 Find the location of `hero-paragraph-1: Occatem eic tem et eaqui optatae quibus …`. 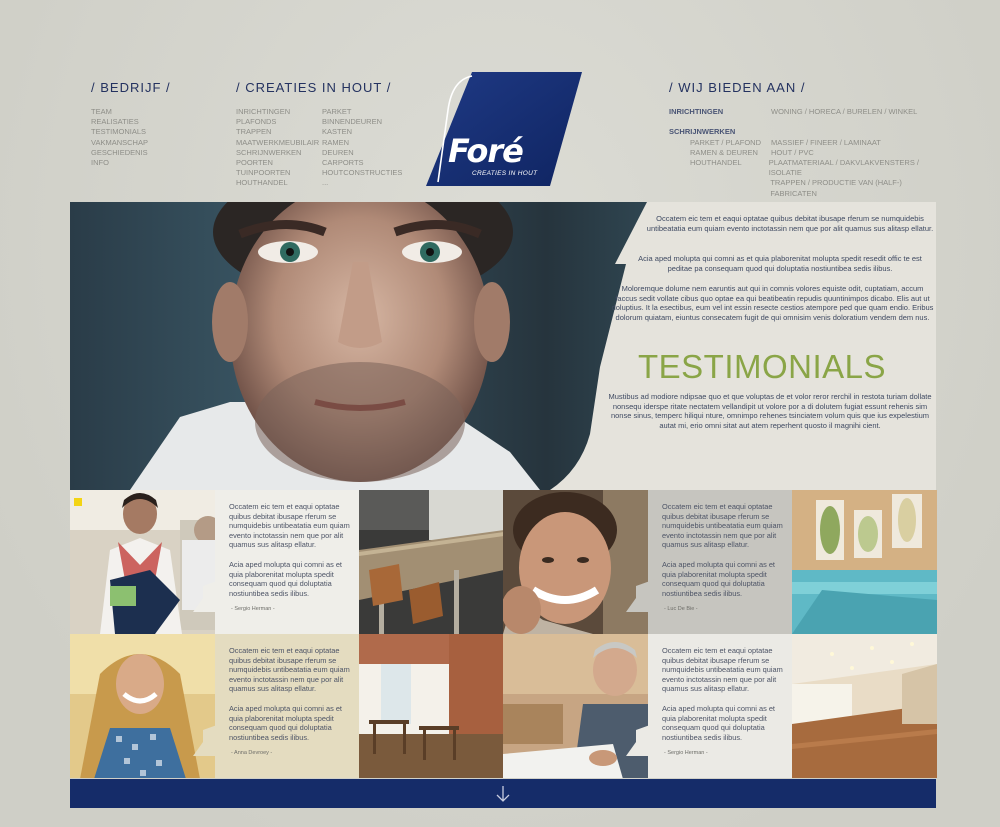

hero-paragraph-1: Occatem eic tem et eaqui optatae quibus … is located at coordinates (790, 223).